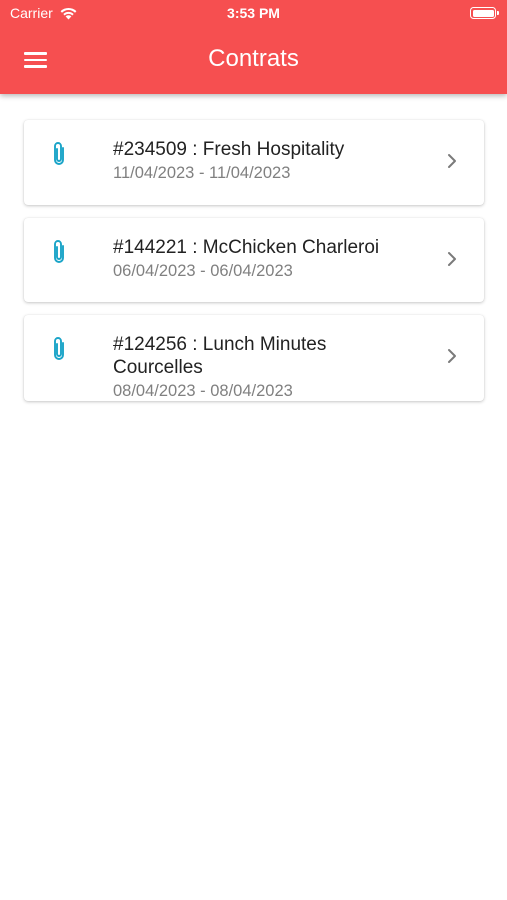 Image resolution: width=507 pixels, height=900 pixels. I want to click on battery-icon, so click(484, 13).